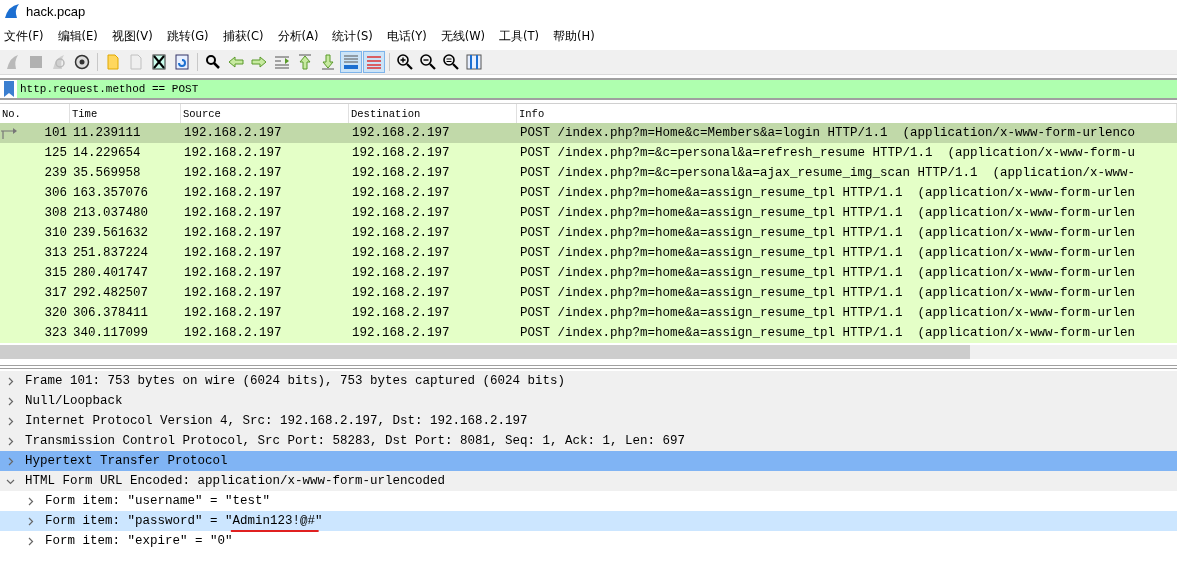  I want to click on up-arrow-icon, so click(305, 62).